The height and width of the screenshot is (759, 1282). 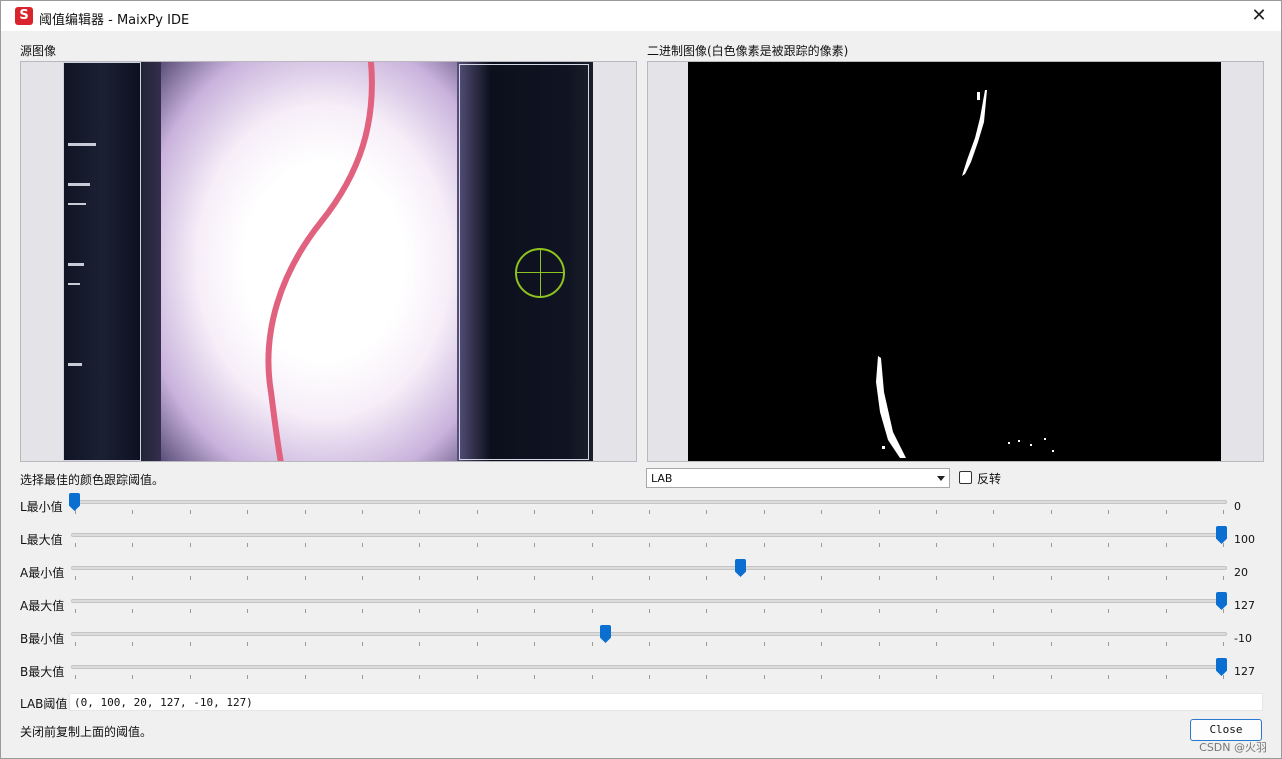 I want to click on slider-row: A最小值 20, so click(x=641, y=578).